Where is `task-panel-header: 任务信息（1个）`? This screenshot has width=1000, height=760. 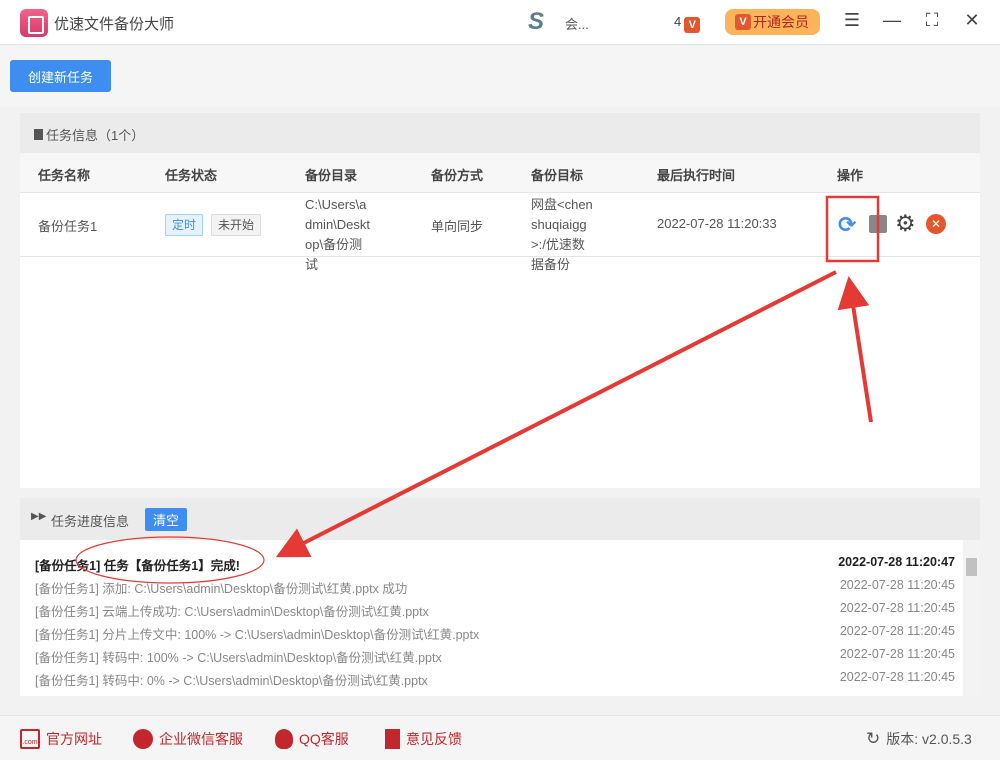 task-panel-header: 任务信息（1个） is located at coordinates (500, 133).